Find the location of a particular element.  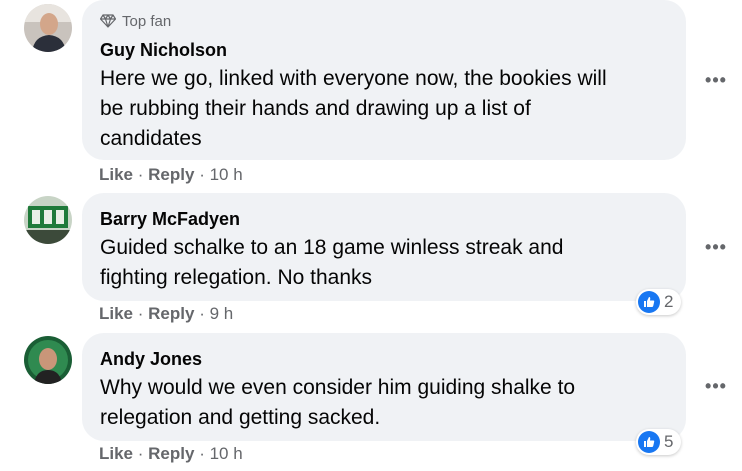

comment-text-line: fighting relegation. No thanks is located at coordinates (236, 277).